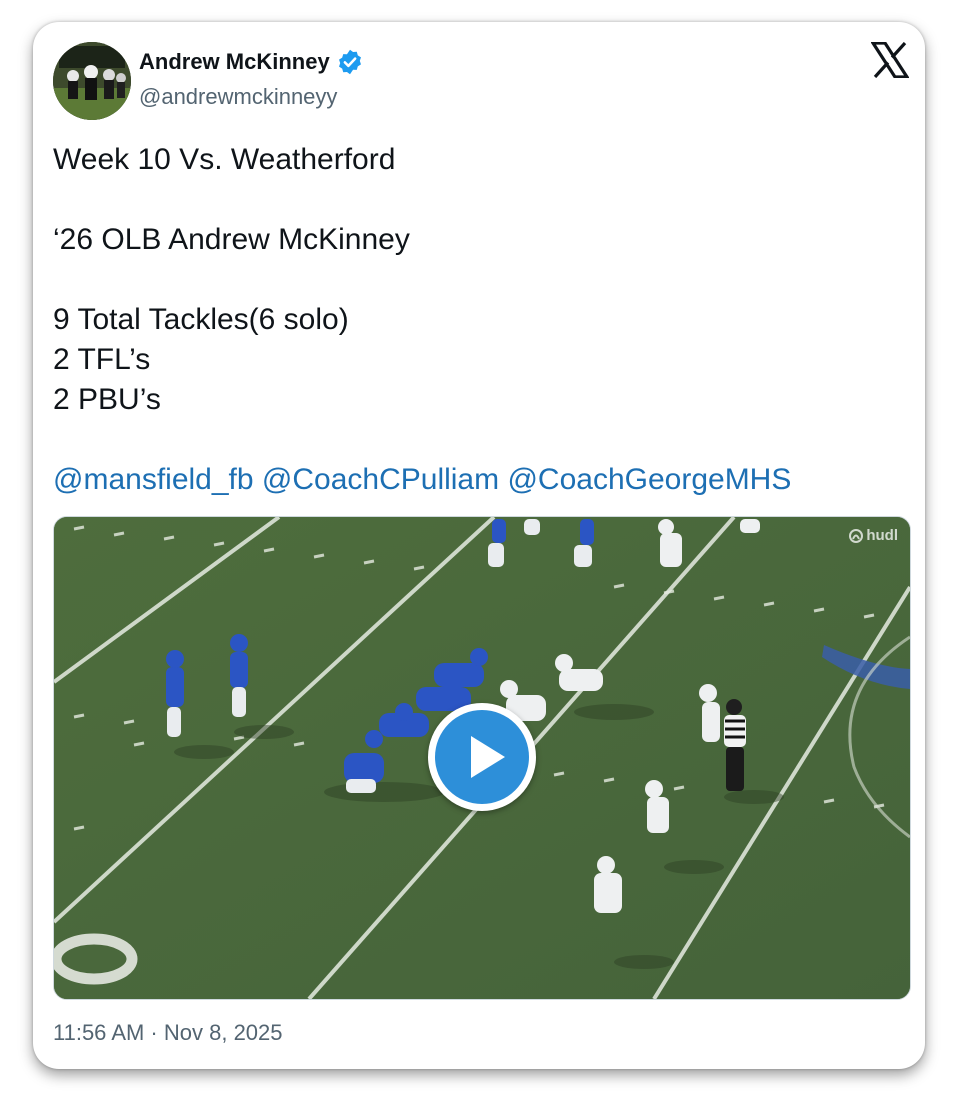 Image resolution: width=957 pixels, height=1112 pixels. Describe the element at coordinates (649, 479) in the screenshot. I see `mention-coachgeorgemhs: @CoachGeorgeMHS` at that location.